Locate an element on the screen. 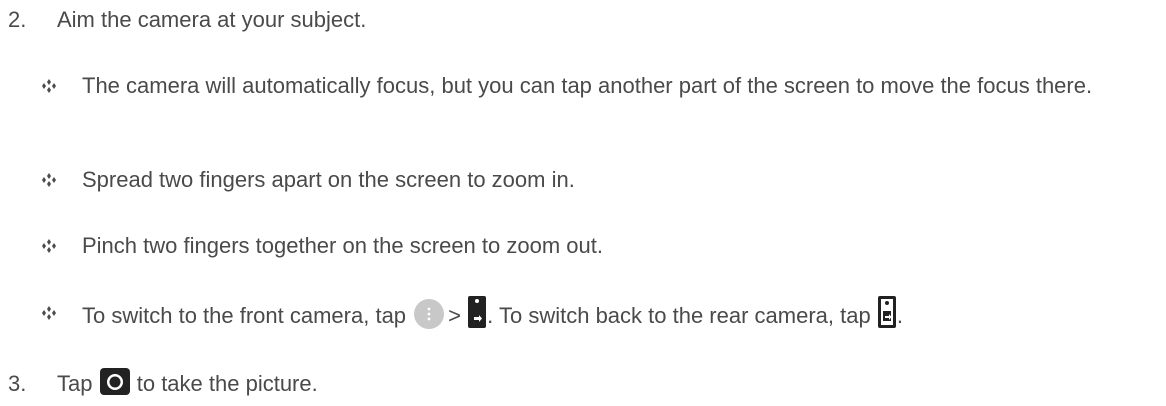  step-2: 2. Aim the camera at your subject. is located at coordinates (187, 20).